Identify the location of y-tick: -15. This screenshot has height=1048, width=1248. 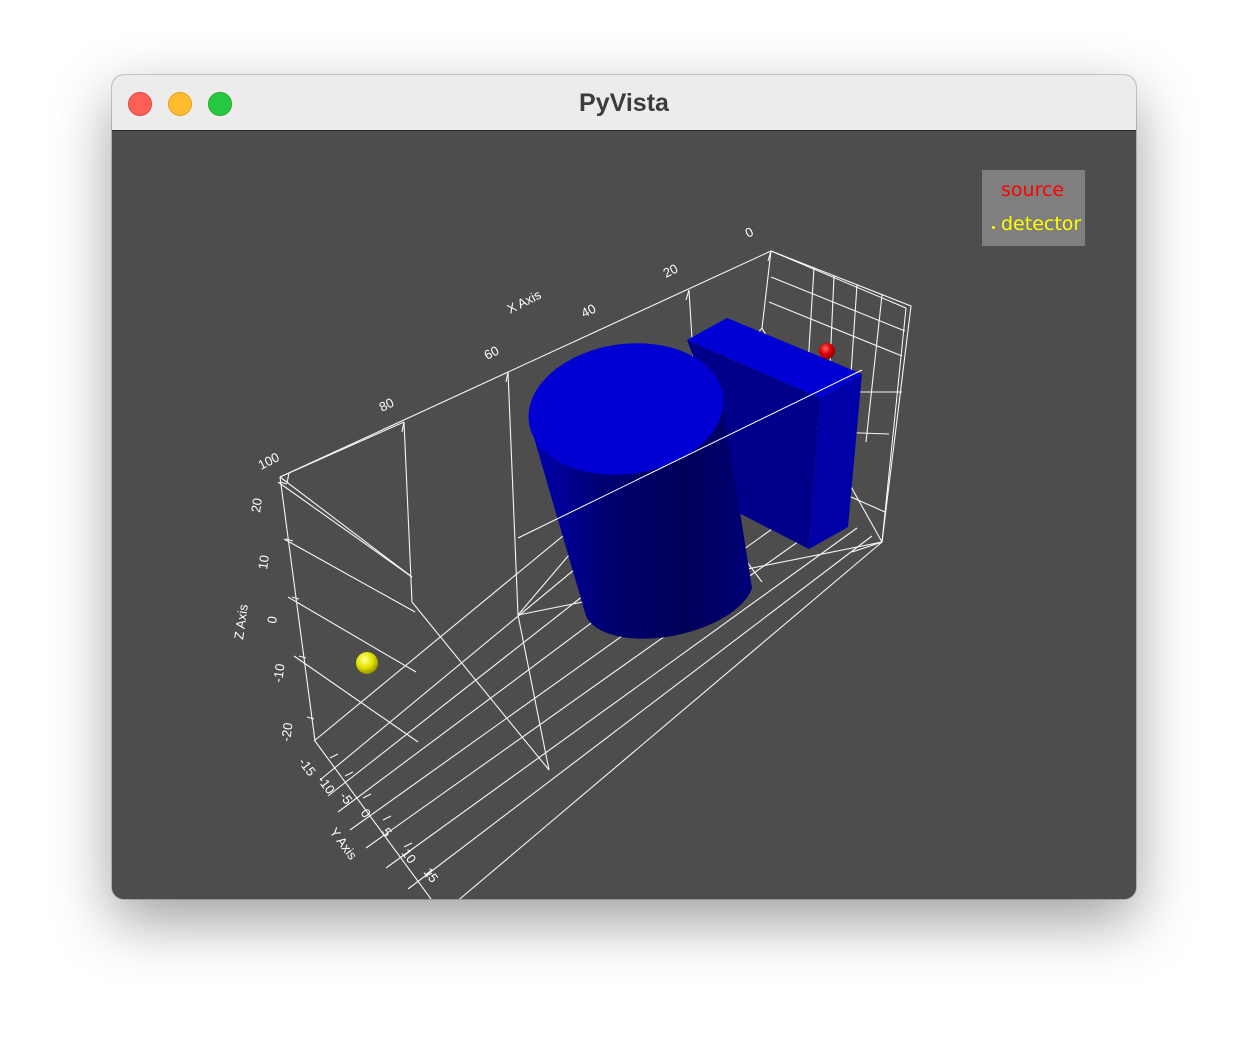
(307, 767).